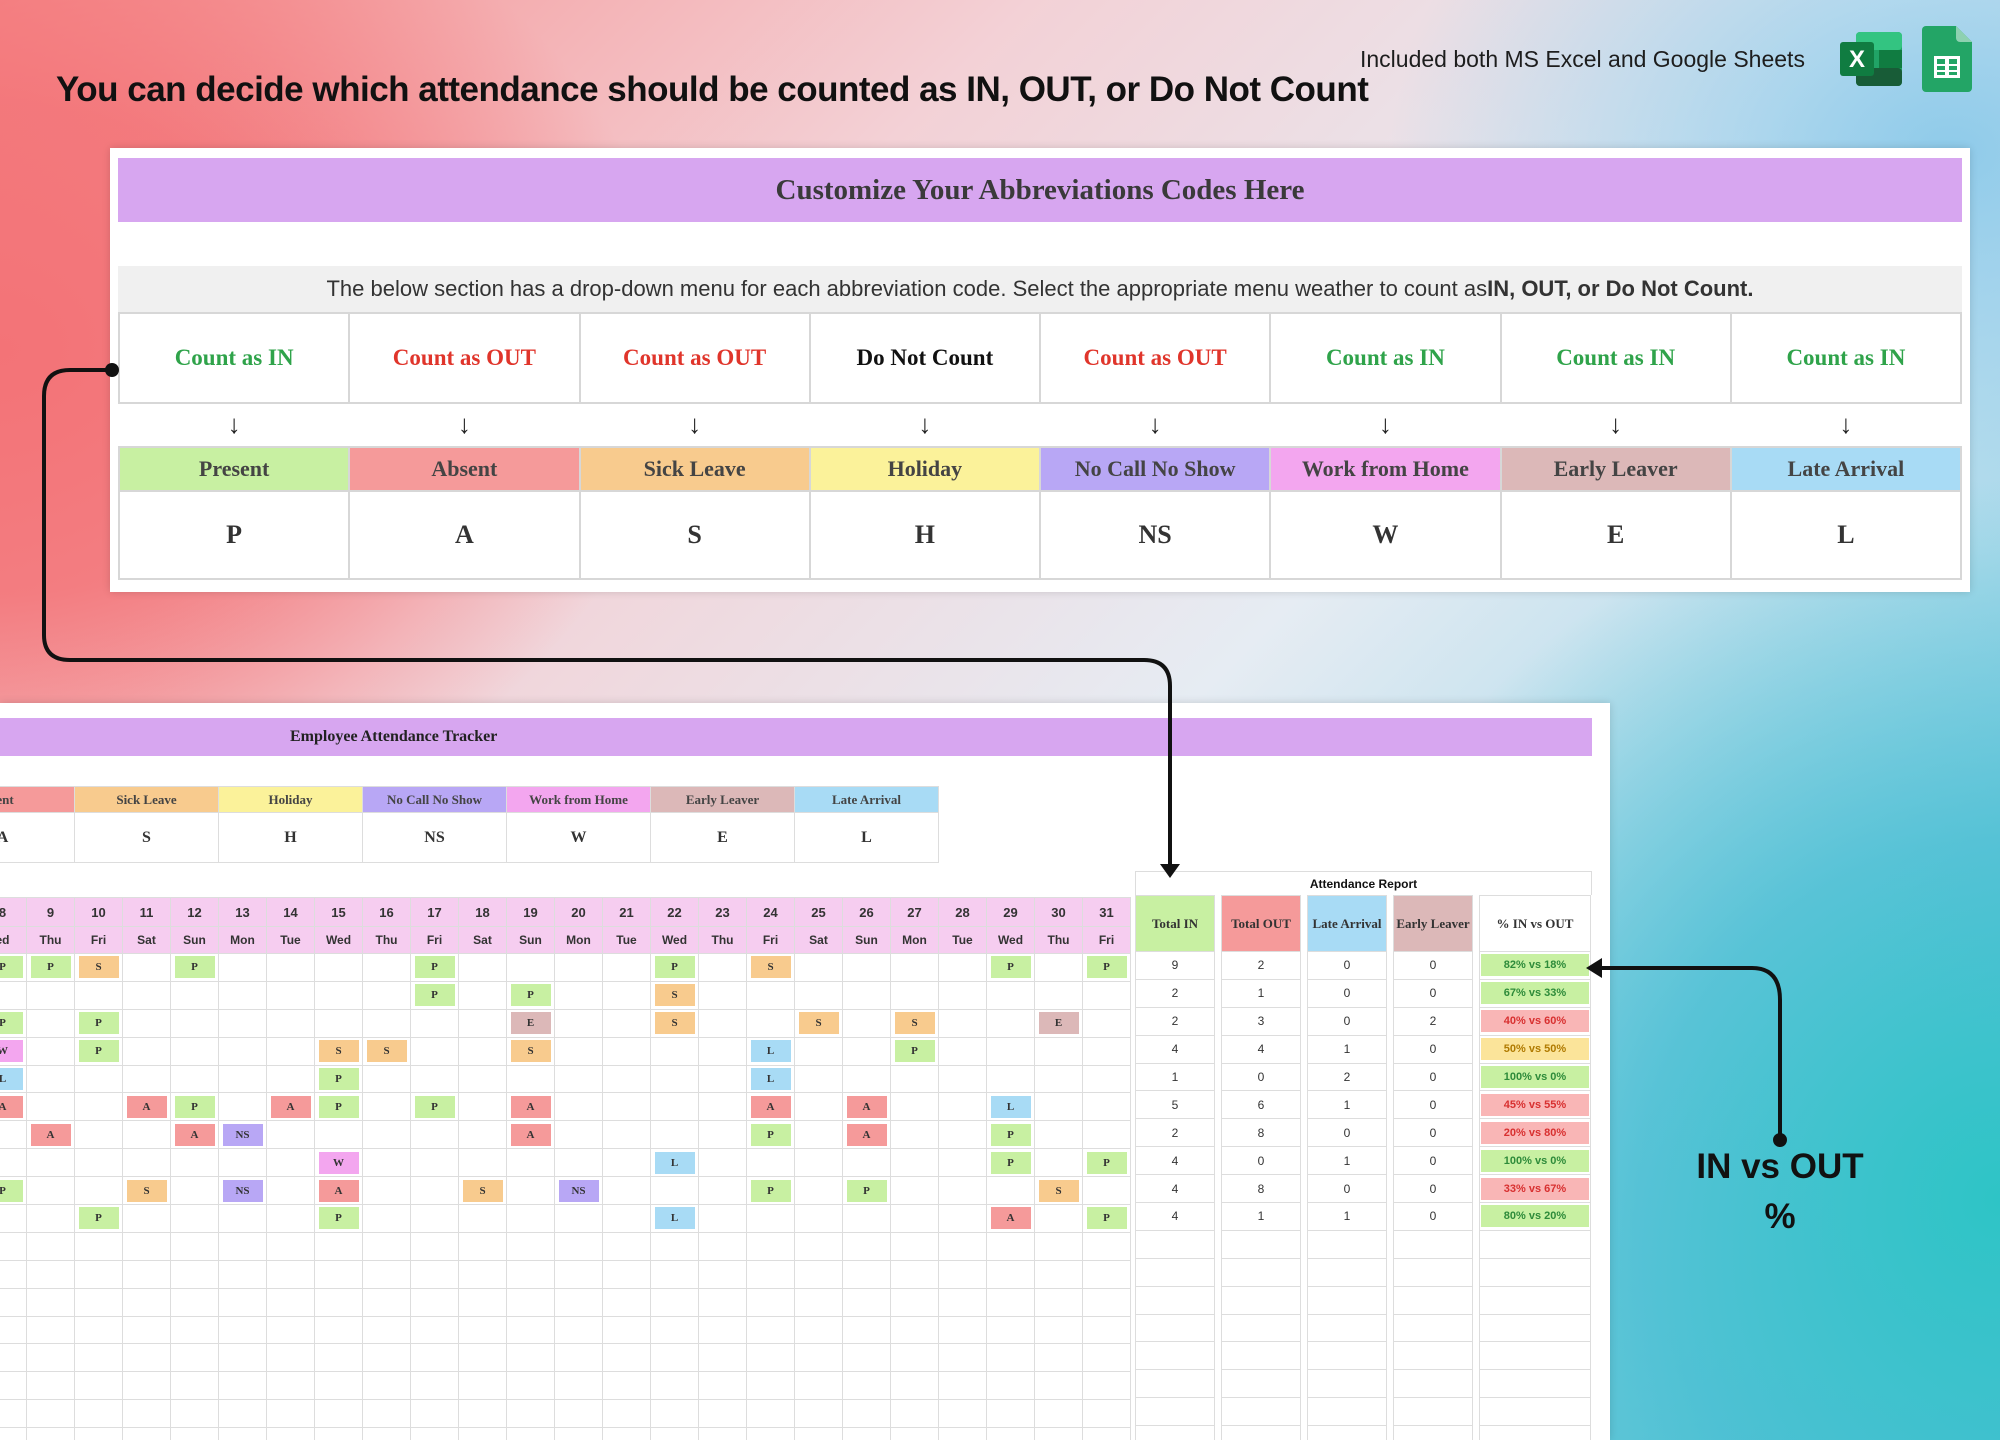 Image resolution: width=2000 pixels, height=1440 pixels. Describe the element at coordinates (694, 469) in the screenshot. I see `code-name-cell: Sick Leave` at that location.